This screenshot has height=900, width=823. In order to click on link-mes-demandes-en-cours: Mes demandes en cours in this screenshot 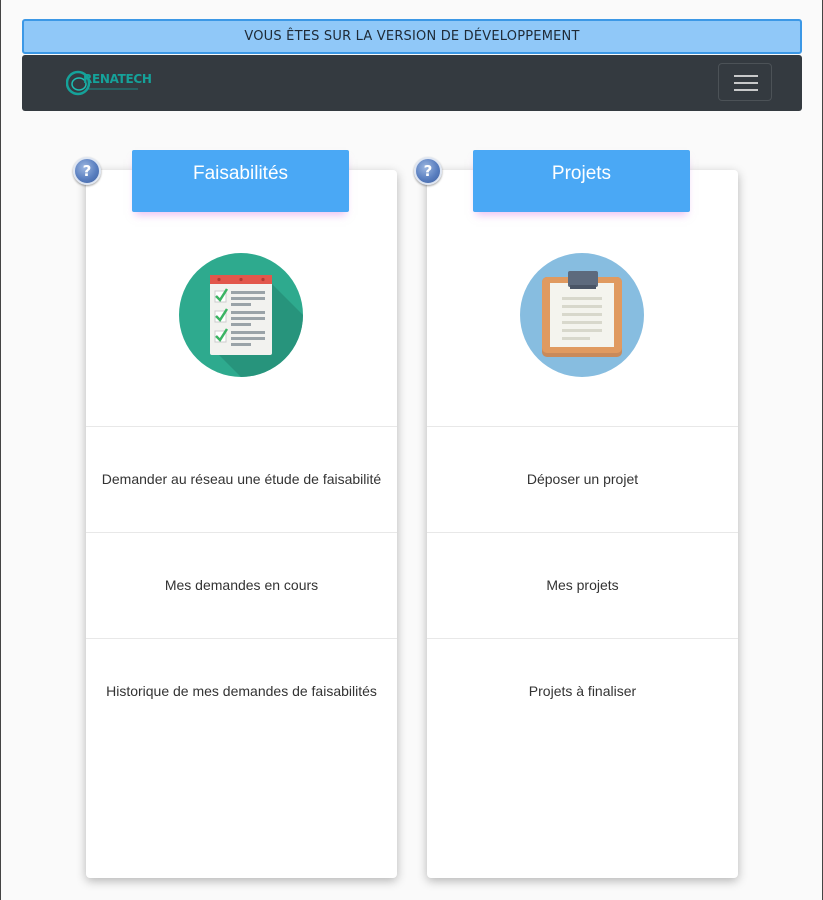, I will do `click(241, 585)`.